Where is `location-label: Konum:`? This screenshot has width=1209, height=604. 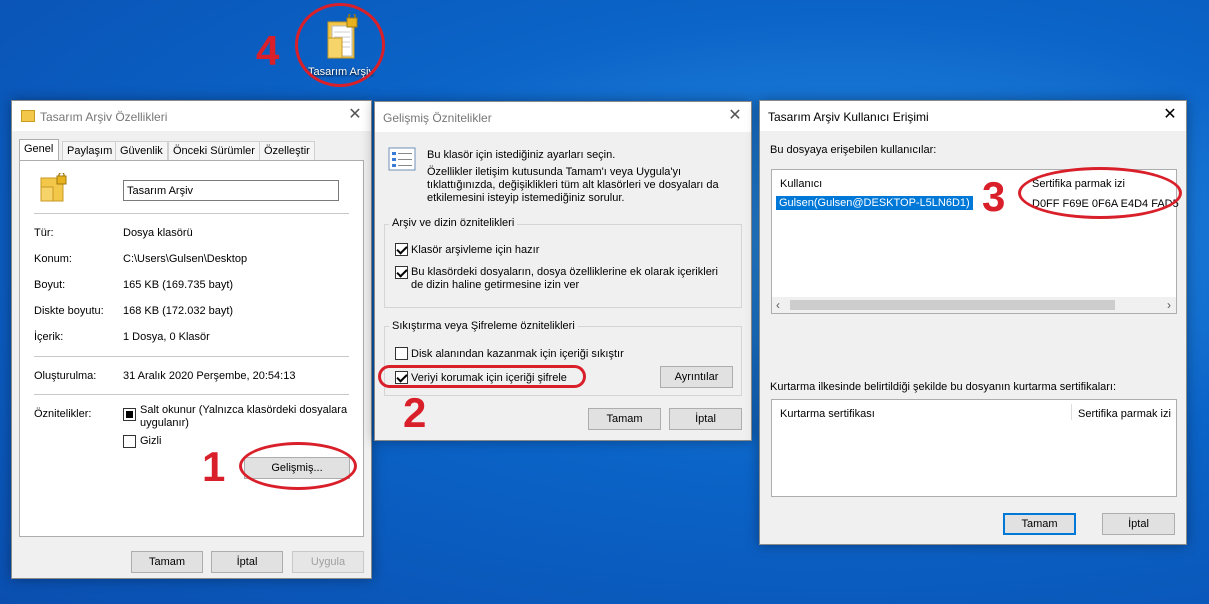
location-label: Konum: is located at coordinates (53, 259).